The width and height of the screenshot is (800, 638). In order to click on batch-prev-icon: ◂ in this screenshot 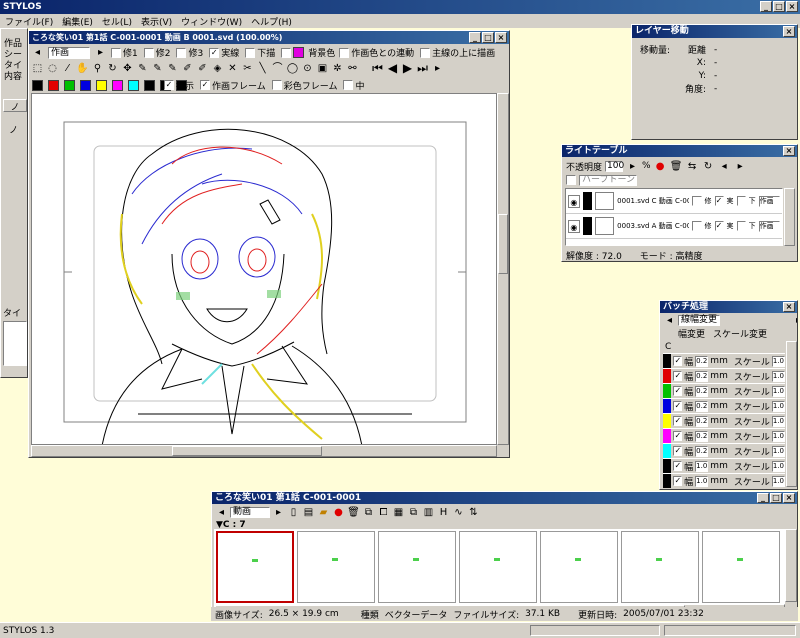, I will do `click(669, 320)`.